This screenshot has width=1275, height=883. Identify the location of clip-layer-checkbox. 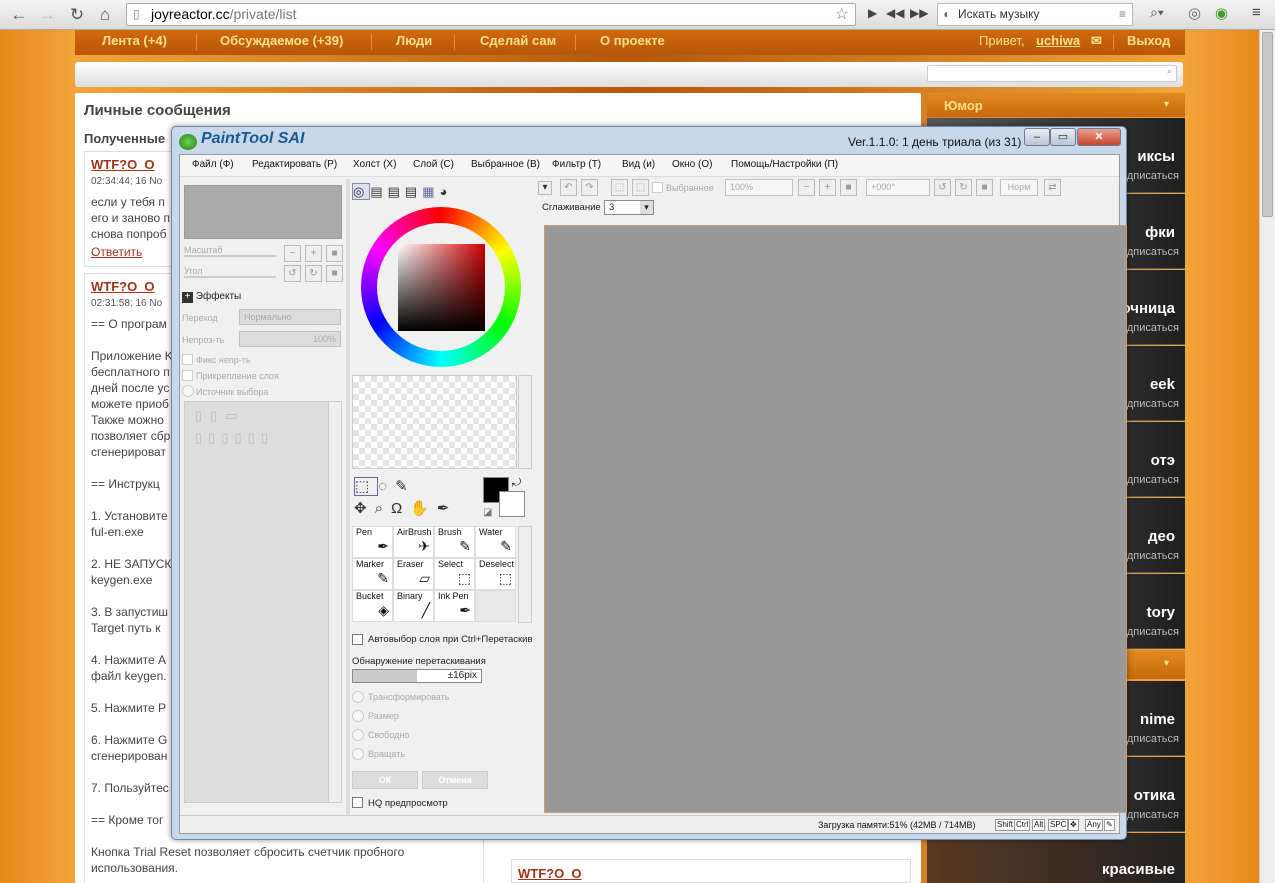
(187, 375).